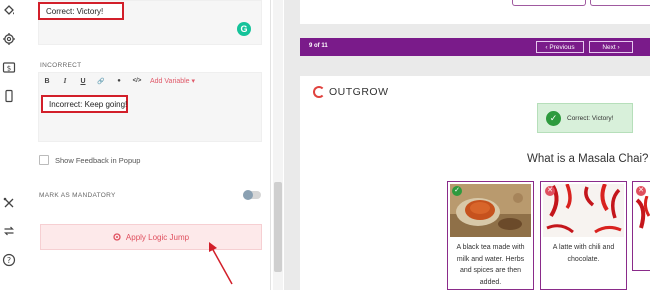 Image resolution: width=650 pixels, height=290 pixels. I want to click on apply-logic-jump-label: Apply Logic Jump, so click(157, 237).